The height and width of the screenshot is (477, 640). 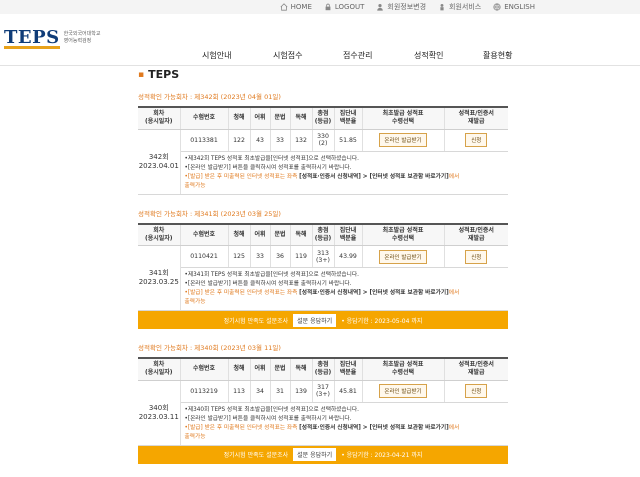 I want to click on listening-score: 122, so click(x=239, y=140).